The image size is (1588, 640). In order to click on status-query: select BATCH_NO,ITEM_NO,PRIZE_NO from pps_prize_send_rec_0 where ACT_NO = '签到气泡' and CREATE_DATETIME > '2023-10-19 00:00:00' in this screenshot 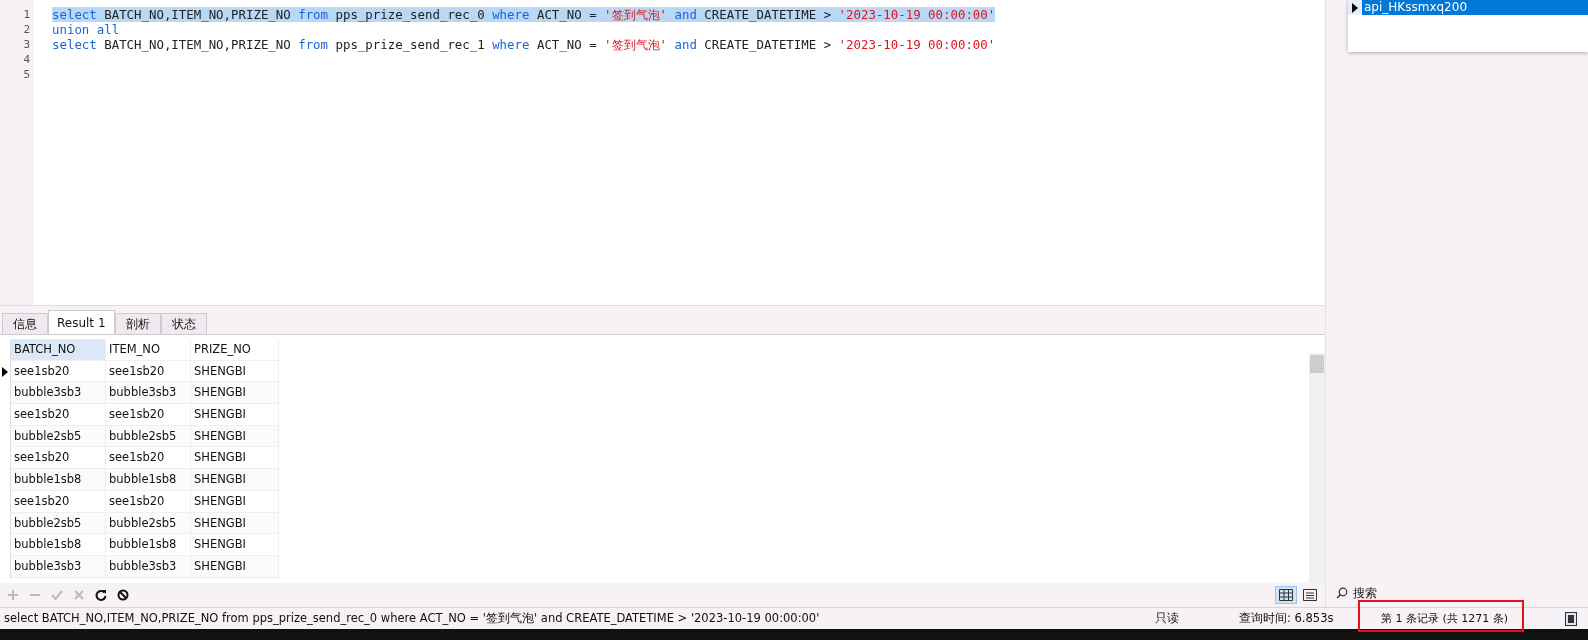, I will do `click(412, 618)`.